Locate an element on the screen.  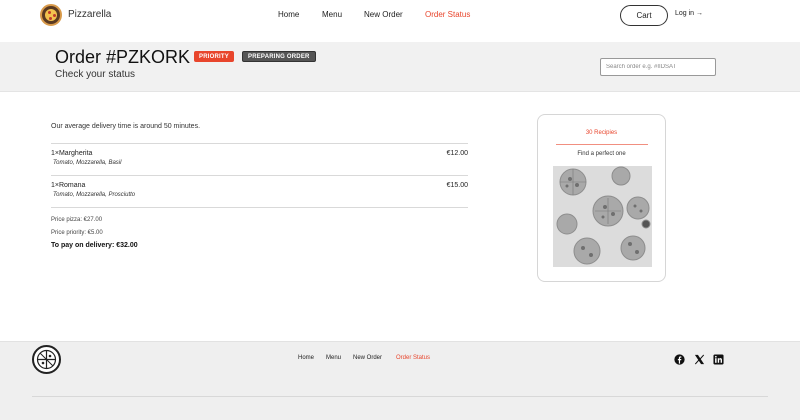
priority-badge: PRIORITY is located at coordinates (214, 56).